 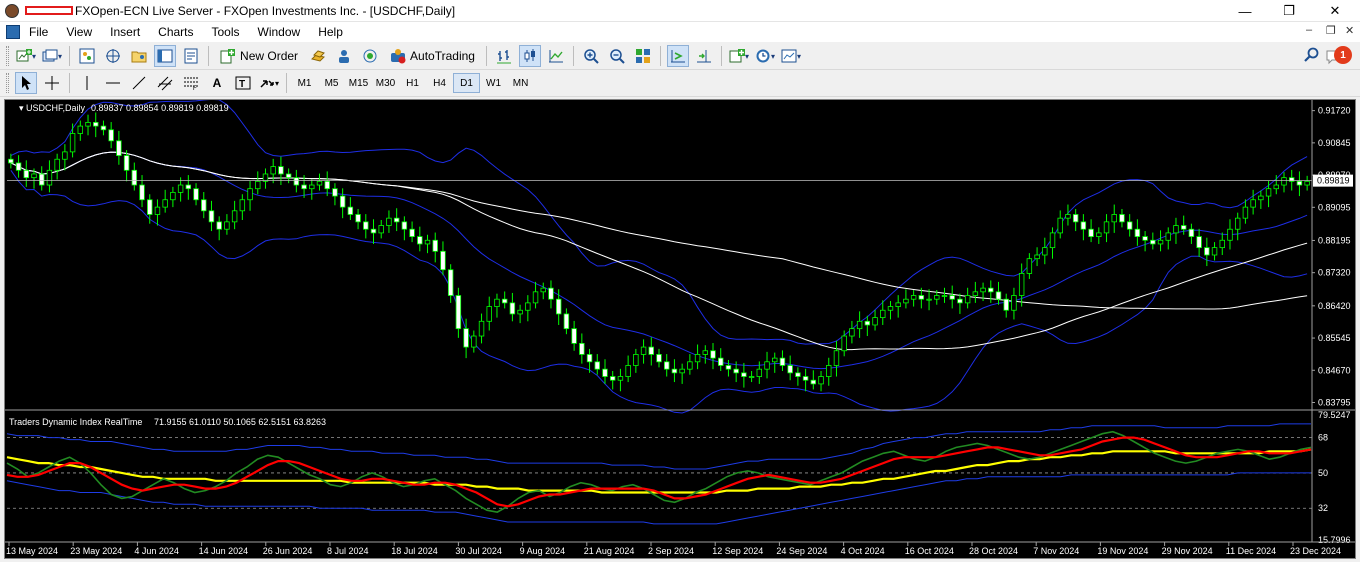 I want to click on tdi-series-line, so click(x=659, y=471).